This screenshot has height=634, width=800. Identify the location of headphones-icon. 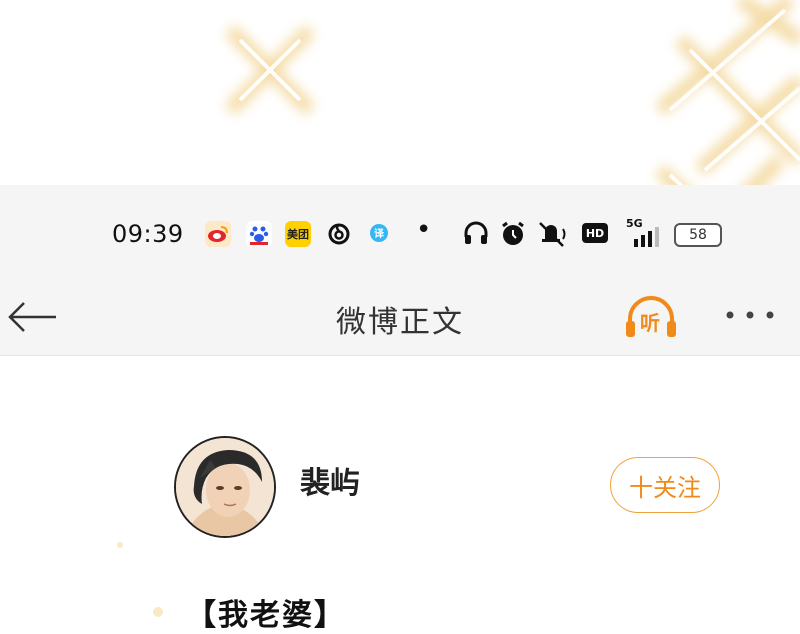
(476, 232).